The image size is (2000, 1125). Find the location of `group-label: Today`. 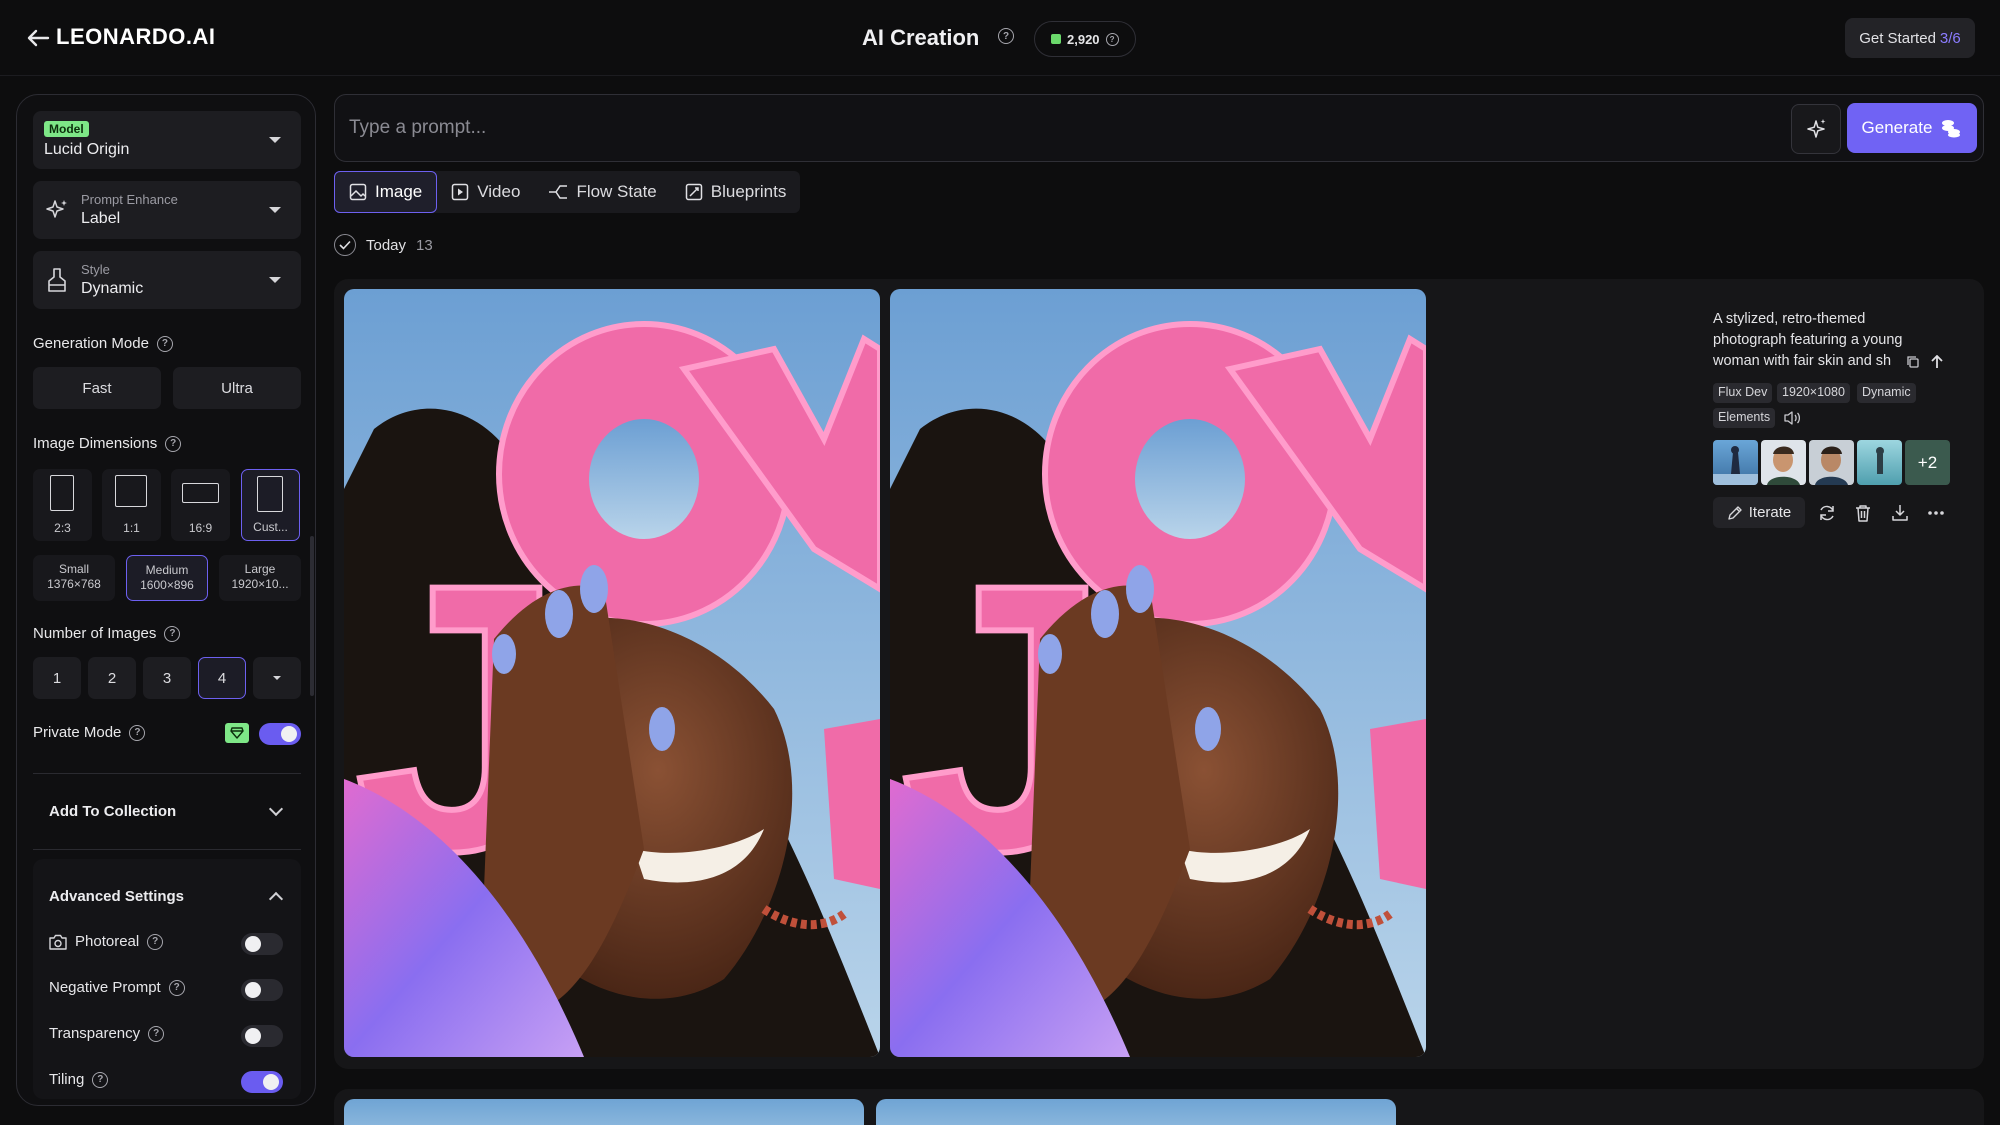

group-label: Today is located at coordinates (386, 245).